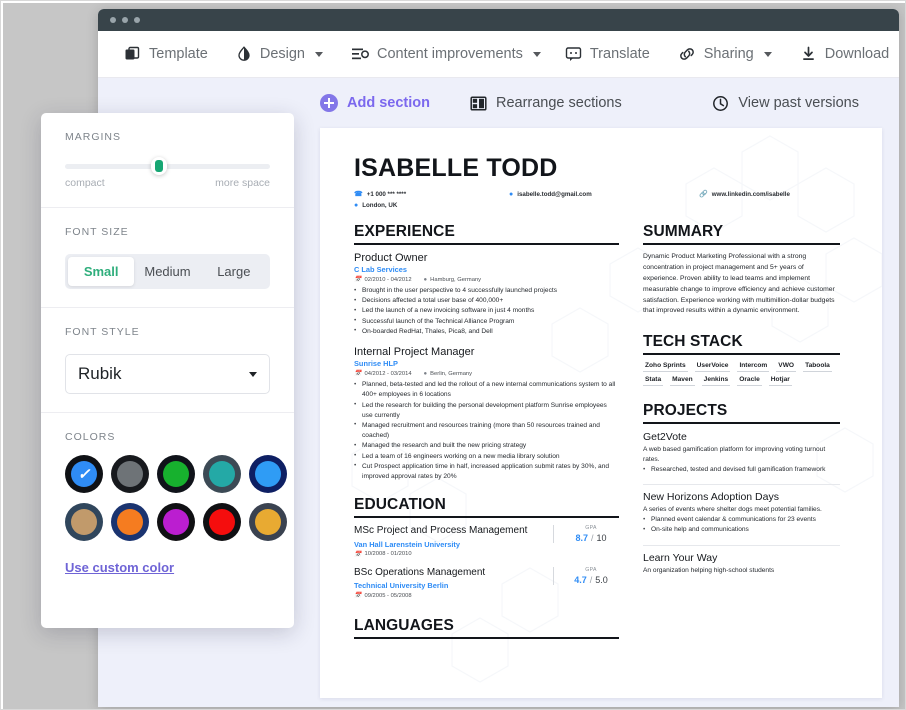  I want to click on toolbar-download-button: Download, so click(843, 54).